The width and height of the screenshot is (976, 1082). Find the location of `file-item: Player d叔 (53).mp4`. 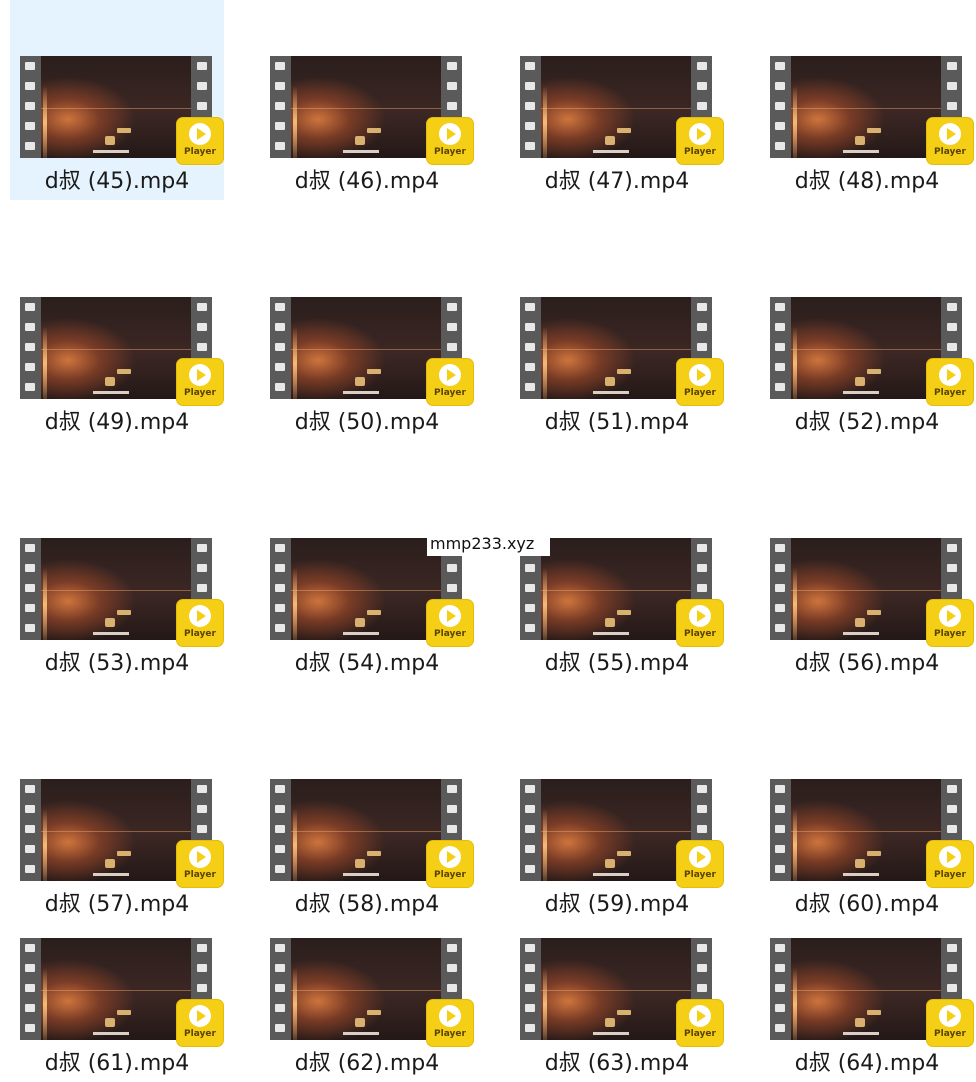

file-item: Player d叔 (53).mp4 is located at coordinates (117, 582).